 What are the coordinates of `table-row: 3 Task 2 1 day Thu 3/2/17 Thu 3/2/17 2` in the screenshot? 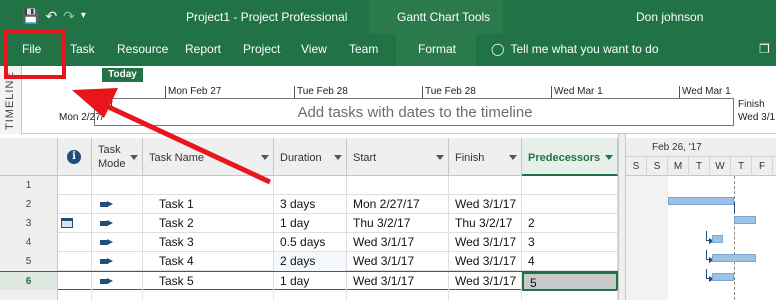 It's located at (309, 223).